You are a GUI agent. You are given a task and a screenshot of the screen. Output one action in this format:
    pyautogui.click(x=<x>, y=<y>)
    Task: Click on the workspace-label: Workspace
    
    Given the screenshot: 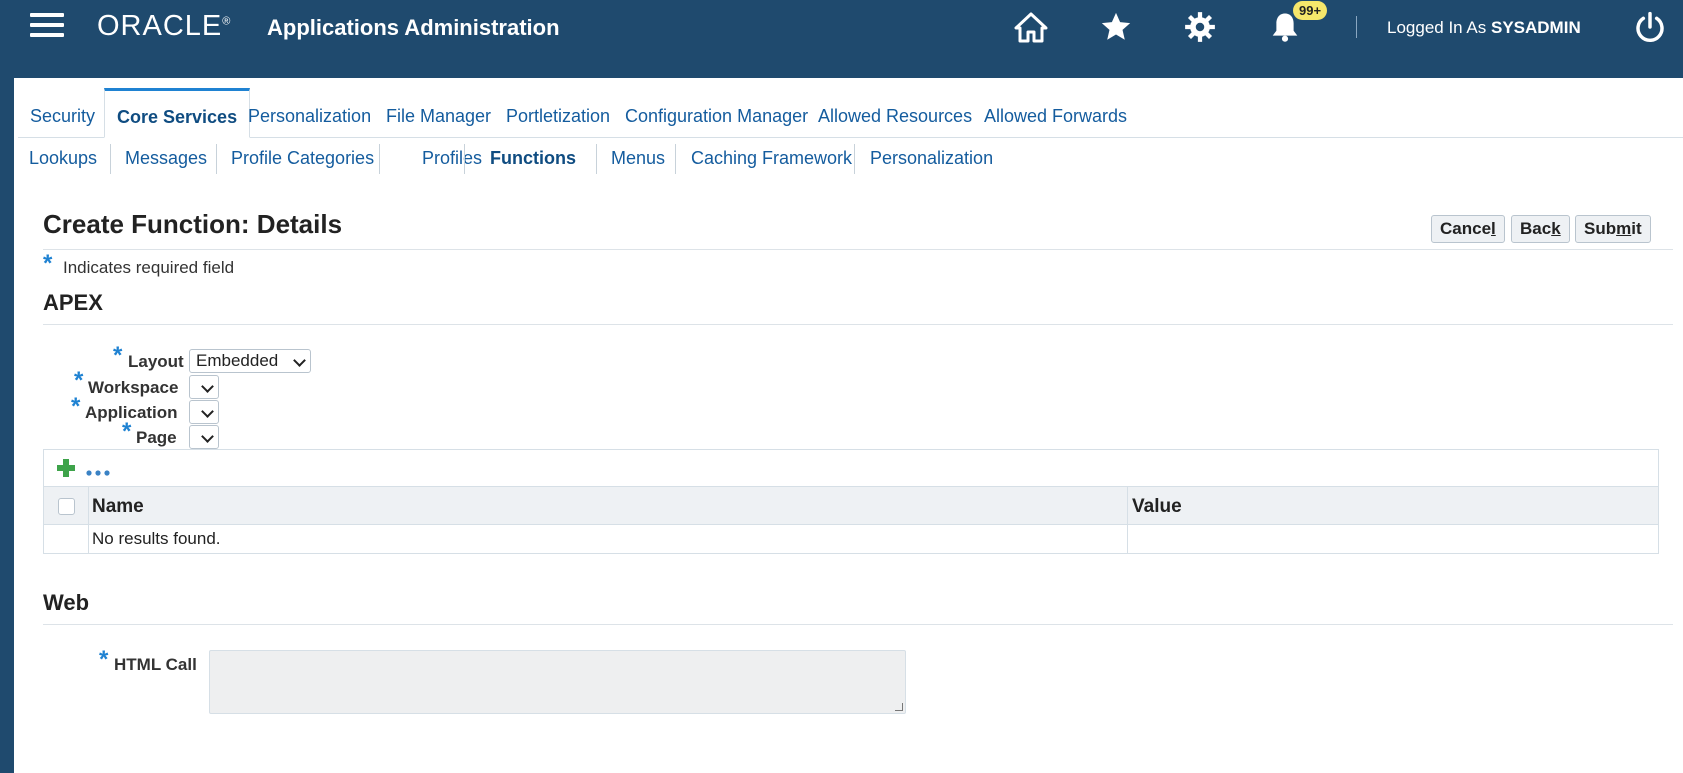 What is the action you would take?
    pyautogui.click(x=133, y=387)
    